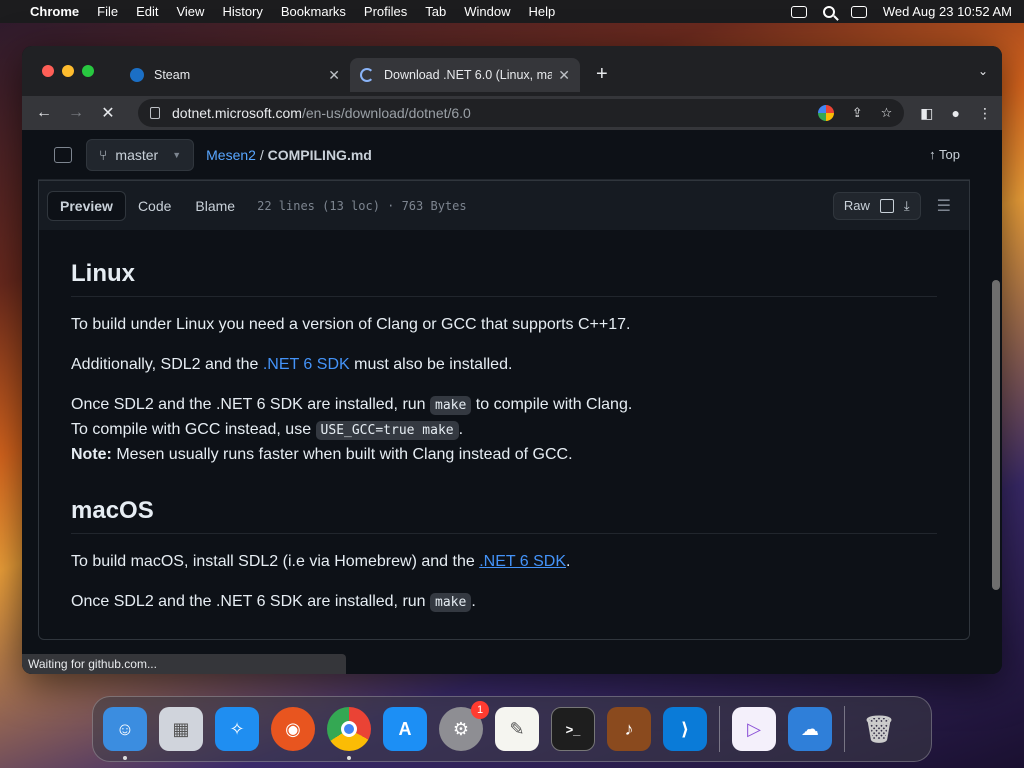 The width and height of the screenshot is (1024, 768). Describe the element at coordinates (235, 75) in the screenshot. I see `tab-steam: Steam ✕` at that location.